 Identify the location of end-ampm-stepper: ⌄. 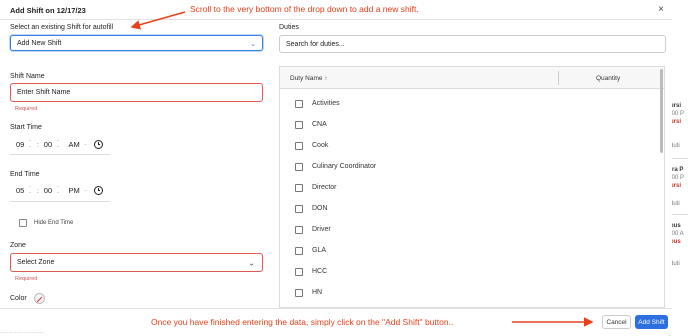
(85, 190).